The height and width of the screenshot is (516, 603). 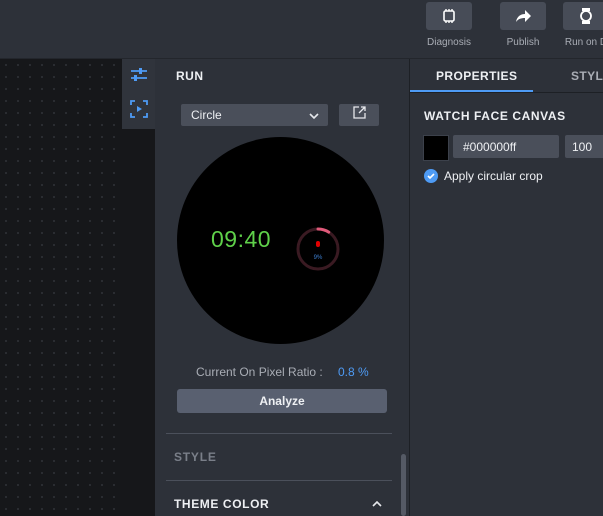 I want to click on tool-strip, so click(x=138, y=94).